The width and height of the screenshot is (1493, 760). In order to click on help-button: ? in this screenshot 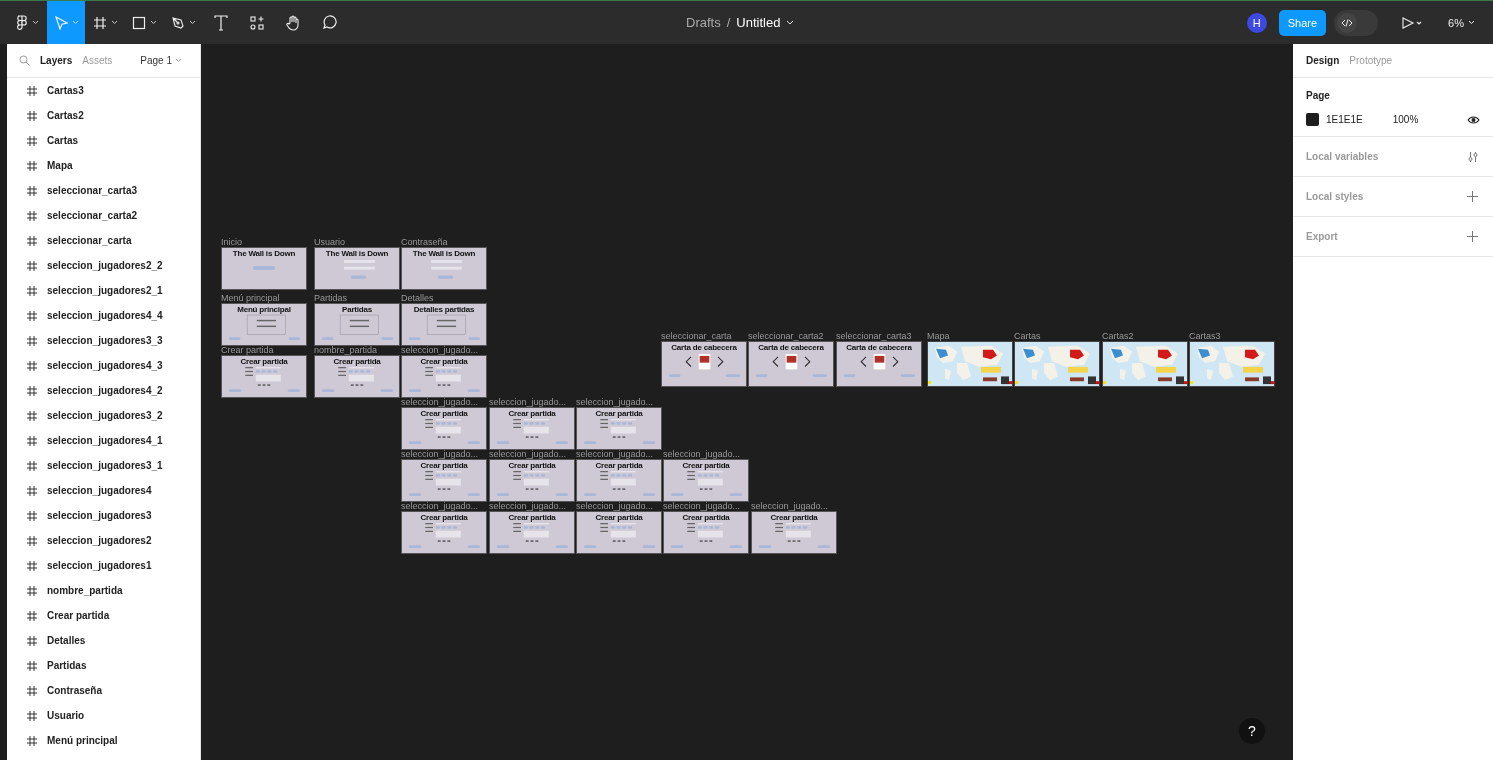, I will do `click(1252, 731)`.